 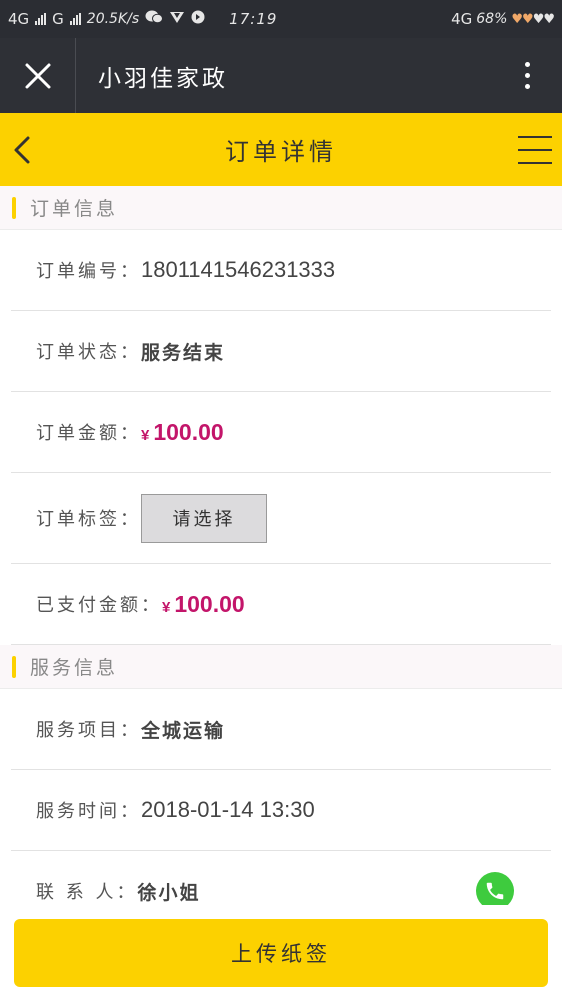 What do you see at coordinates (58, 19) in the screenshot?
I see `network-type-2: G` at bounding box center [58, 19].